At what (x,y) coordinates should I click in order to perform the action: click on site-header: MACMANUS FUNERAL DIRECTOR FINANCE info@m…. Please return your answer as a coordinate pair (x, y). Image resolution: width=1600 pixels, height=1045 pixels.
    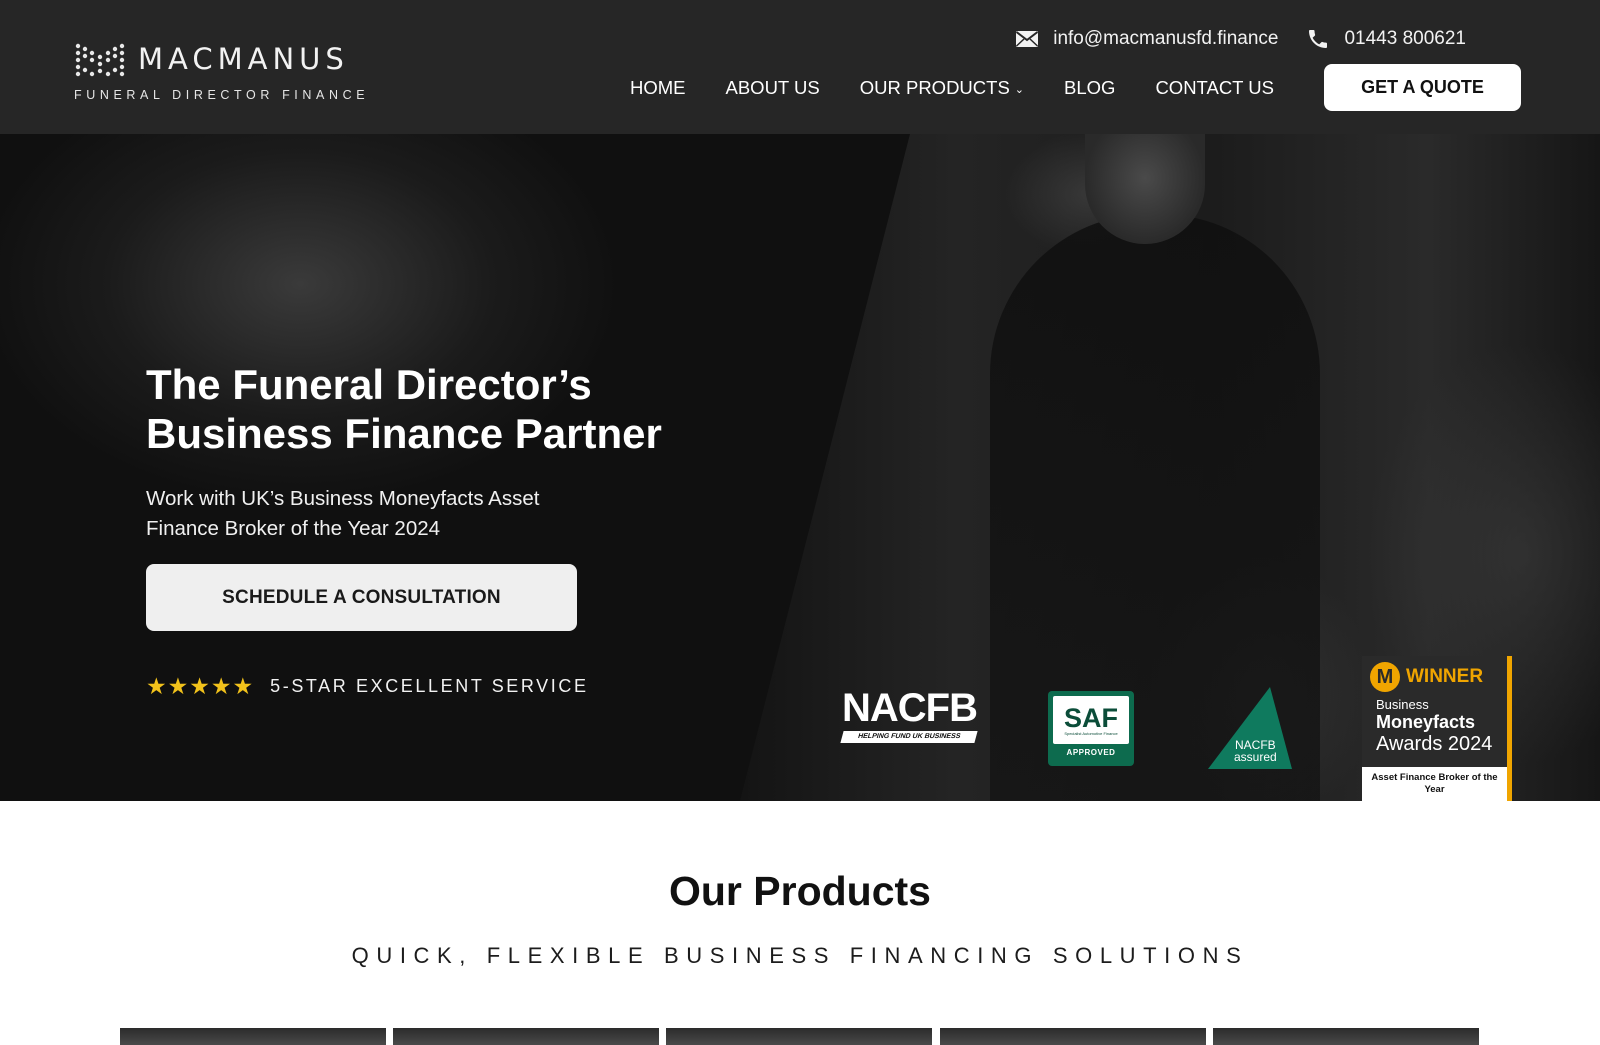
    Looking at the image, I should click on (800, 67).